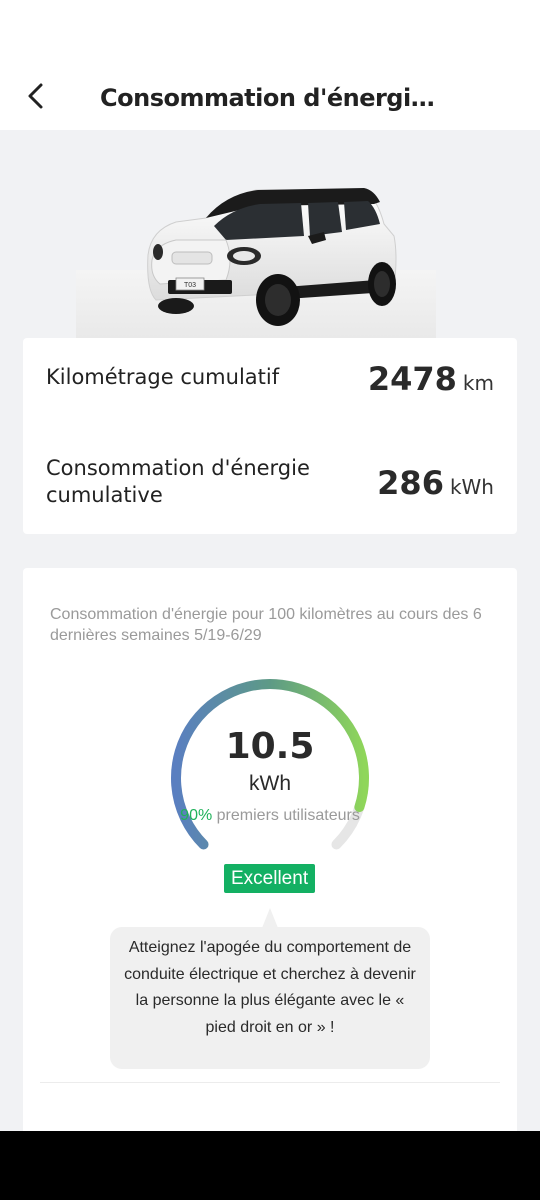  What do you see at coordinates (163, 377) in the screenshot?
I see `mileage-label: Kilométrage cumulatif` at bounding box center [163, 377].